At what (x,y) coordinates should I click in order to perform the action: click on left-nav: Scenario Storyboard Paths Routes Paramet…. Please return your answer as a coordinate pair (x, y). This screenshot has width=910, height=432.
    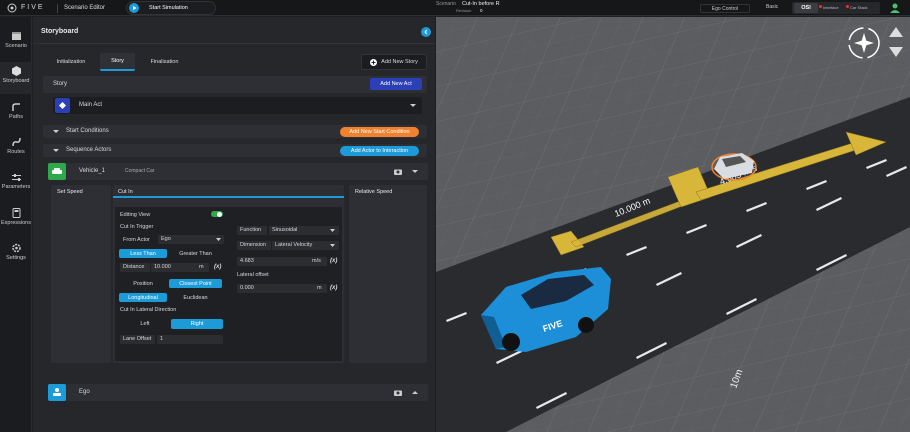
    Looking at the image, I should click on (16, 224).